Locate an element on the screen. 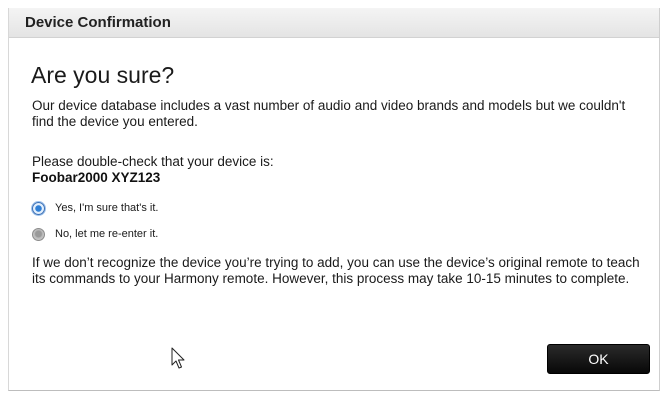  radio-yes-selected is located at coordinates (38, 208).